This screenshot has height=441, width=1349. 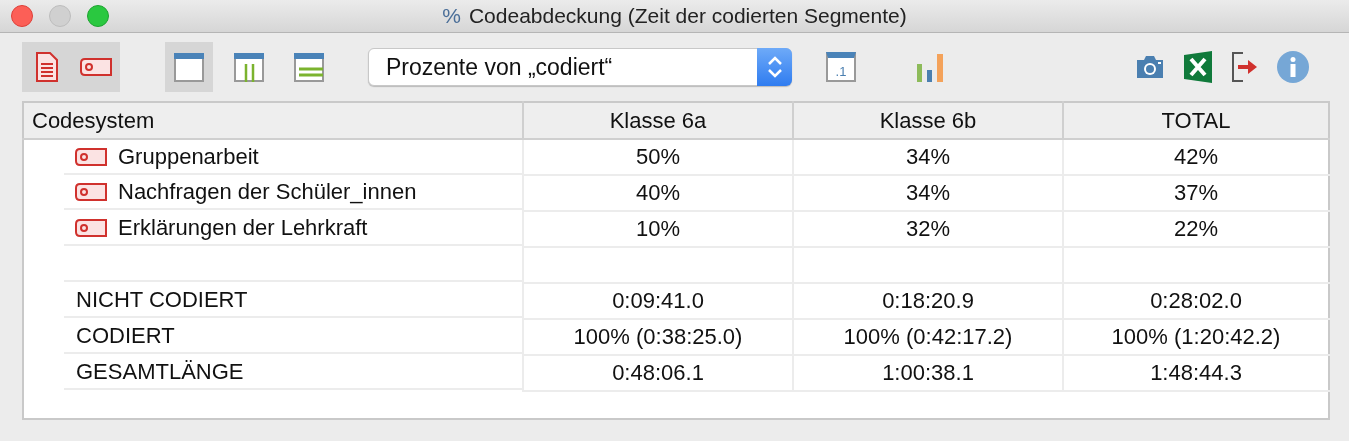 What do you see at coordinates (249, 67) in the screenshot?
I see `columns-layout-icon` at bounding box center [249, 67].